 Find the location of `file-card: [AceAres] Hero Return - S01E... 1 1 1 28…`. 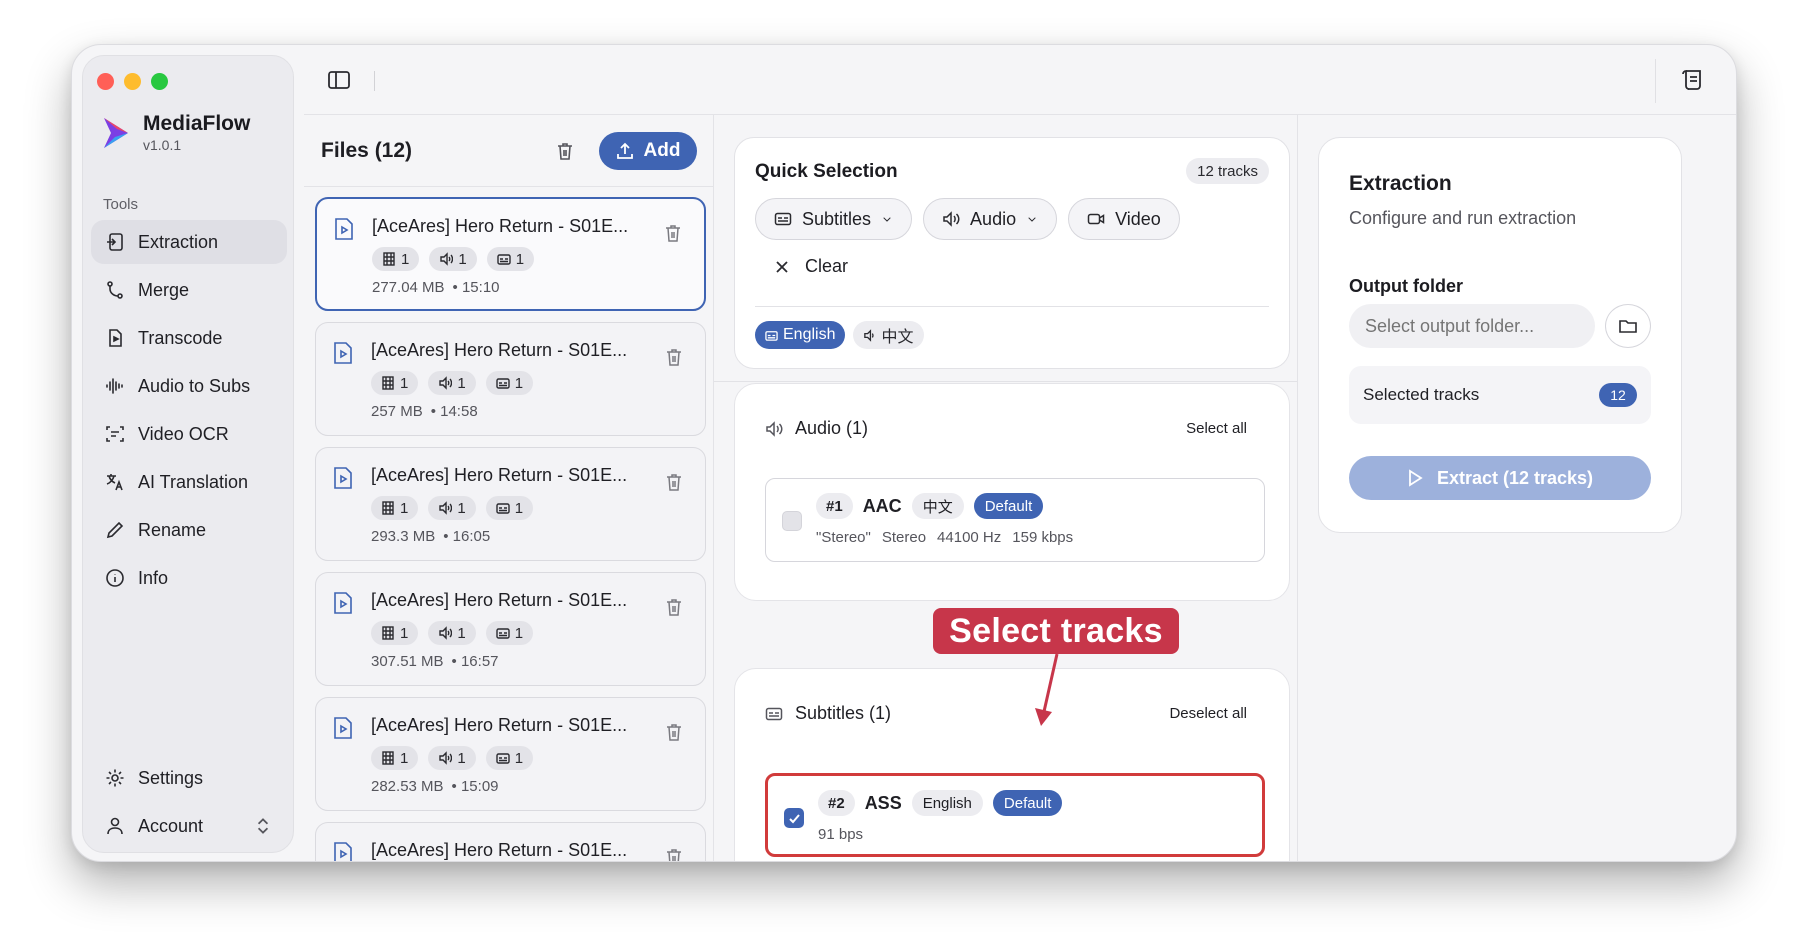

file-card: [AceAres] Hero Return - S01E... 1 1 1 28… is located at coordinates (510, 754).